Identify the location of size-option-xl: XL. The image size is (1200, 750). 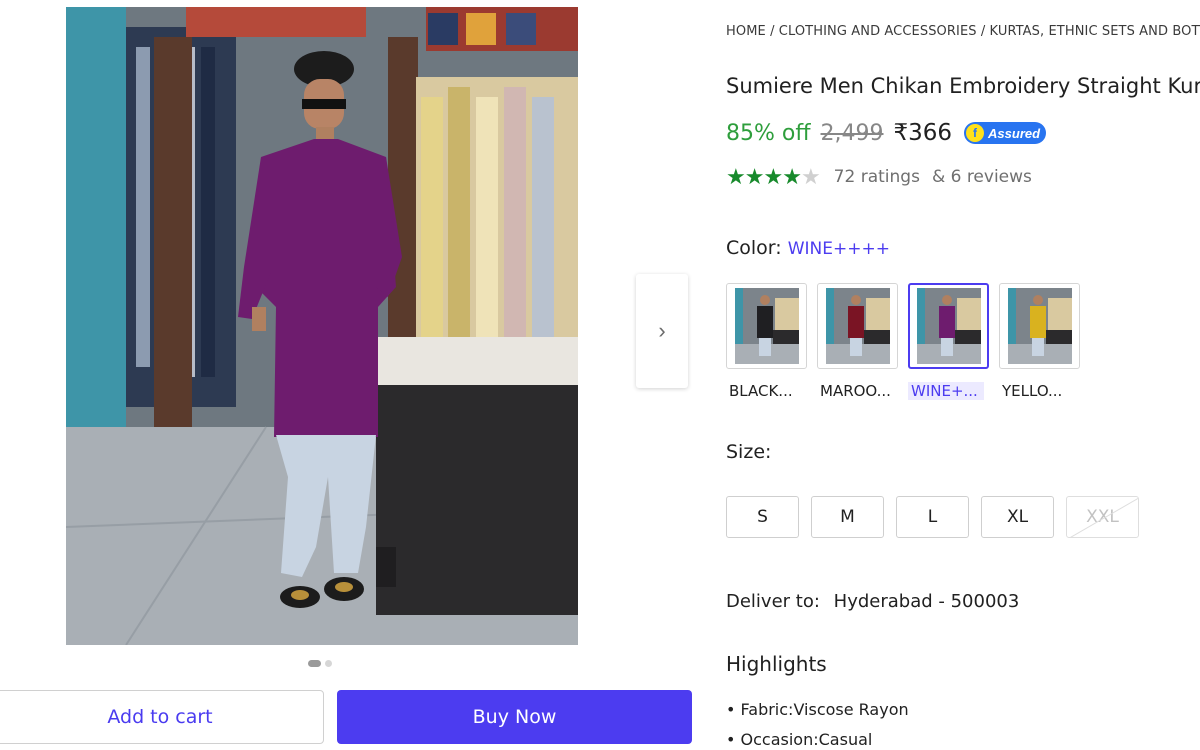
(1017, 517).